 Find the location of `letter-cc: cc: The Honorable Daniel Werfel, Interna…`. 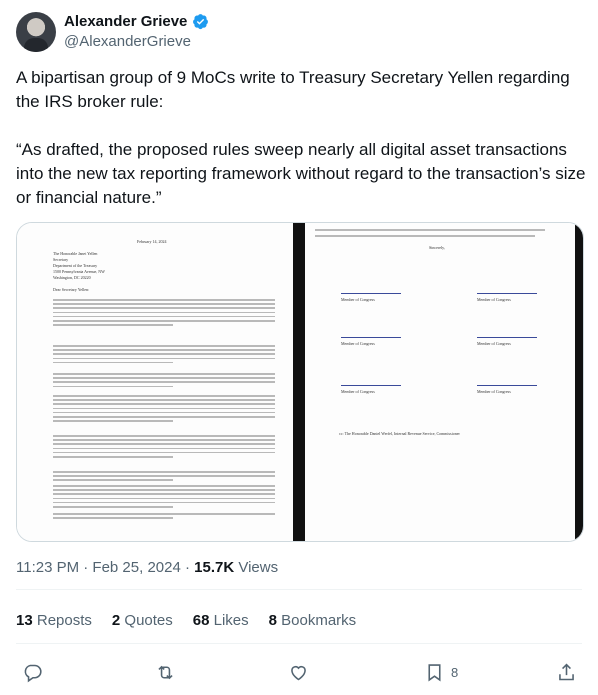

letter-cc: cc: The Honorable Daniel Werfel, Interna… is located at coordinates (399, 433).